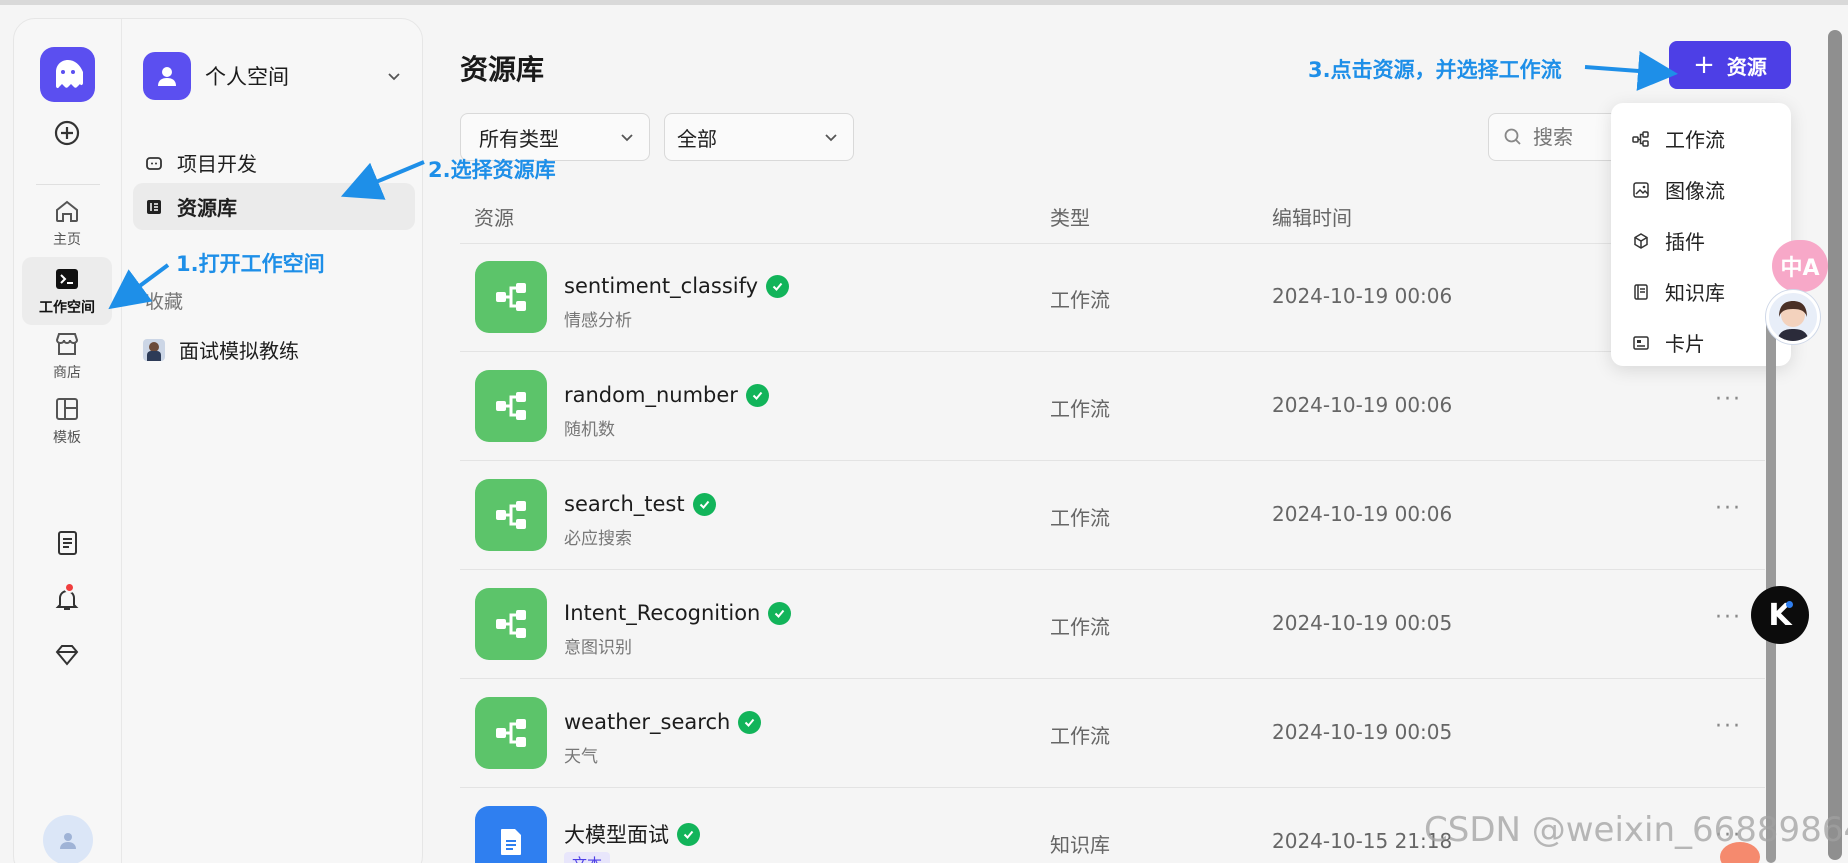  I want to click on assistant-avatar-button, so click(1793, 317).